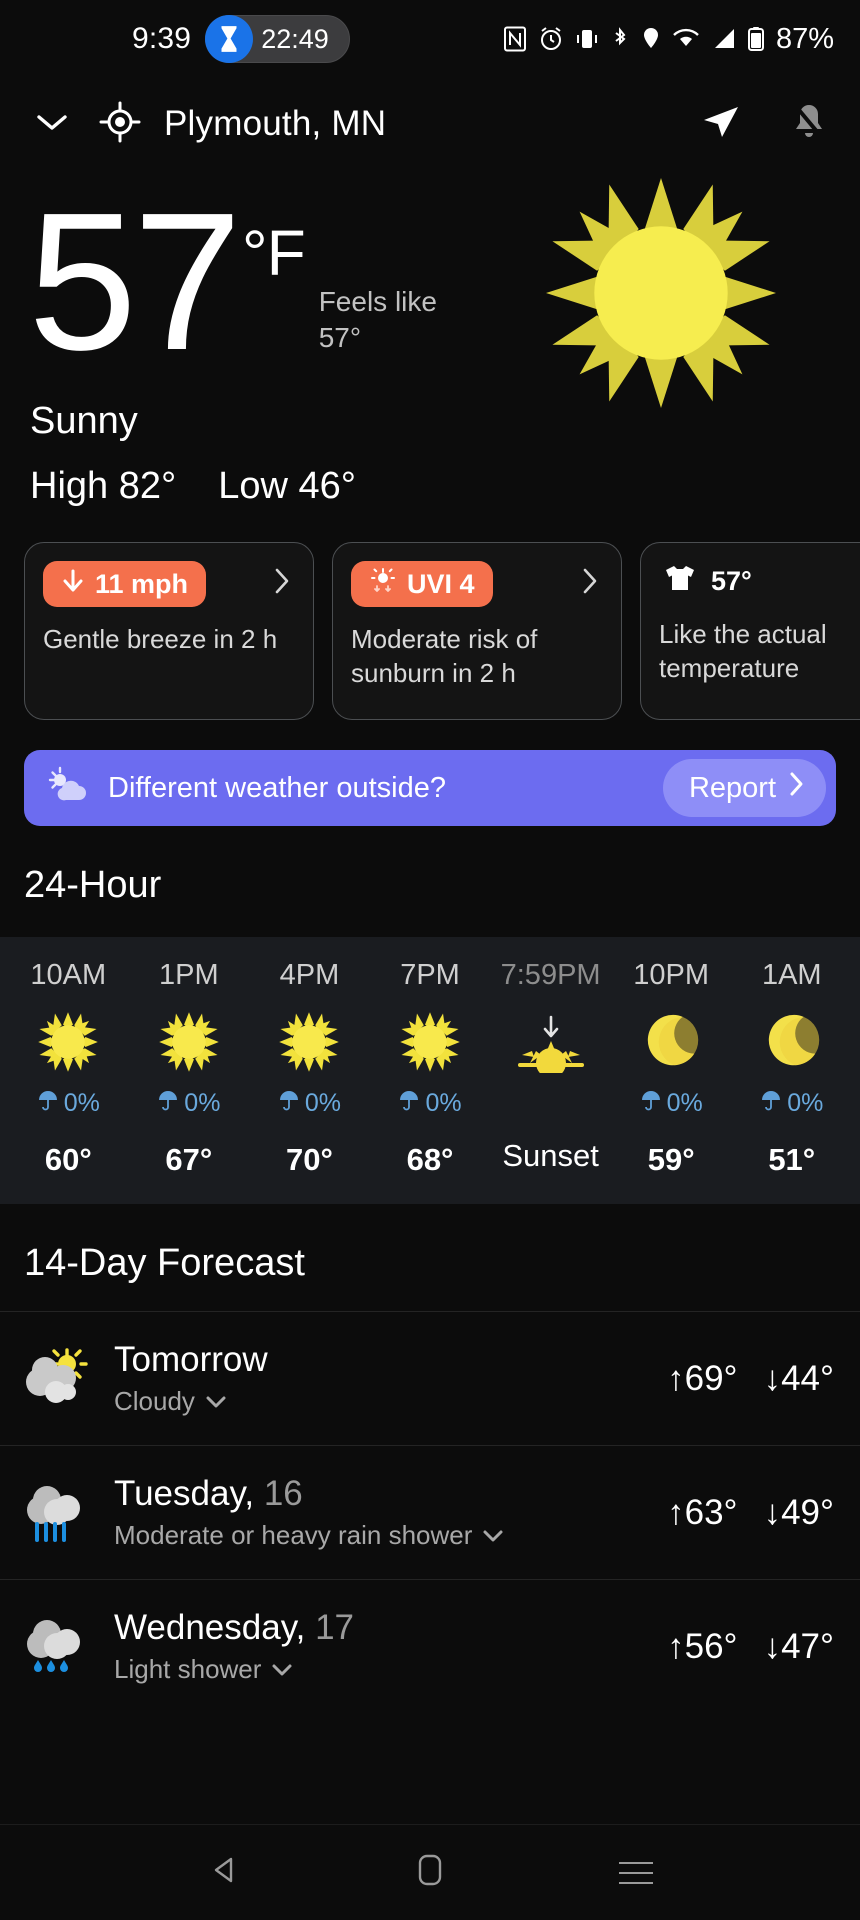 The height and width of the screenshot is (1920, 860). I want to click on feels-like-label: Feels like, so click(377, 301).